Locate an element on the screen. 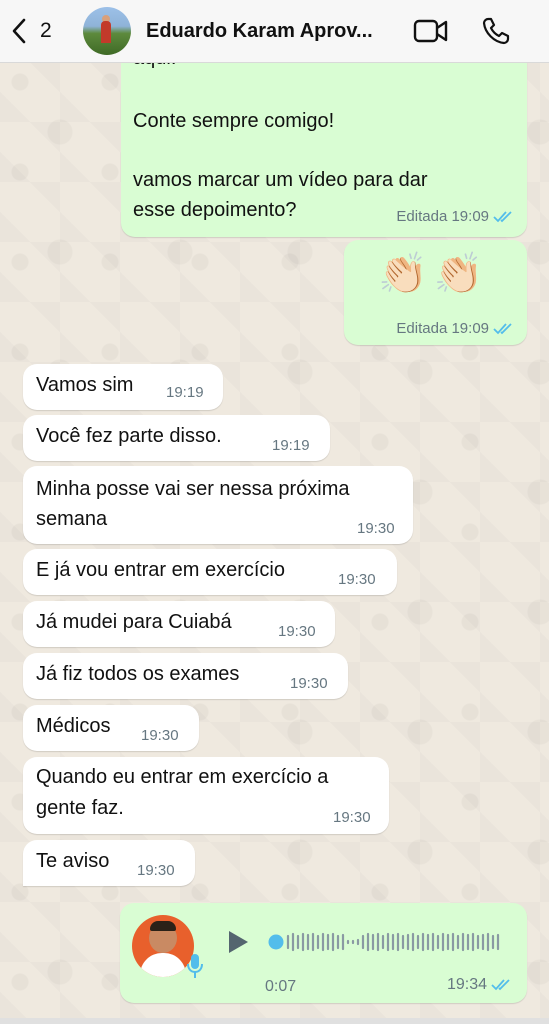 The height and width of the screenshot is (1024, 549). emoji-clapping-hands: 👏🏻👏🏻 is located at coordinates (434, 274).